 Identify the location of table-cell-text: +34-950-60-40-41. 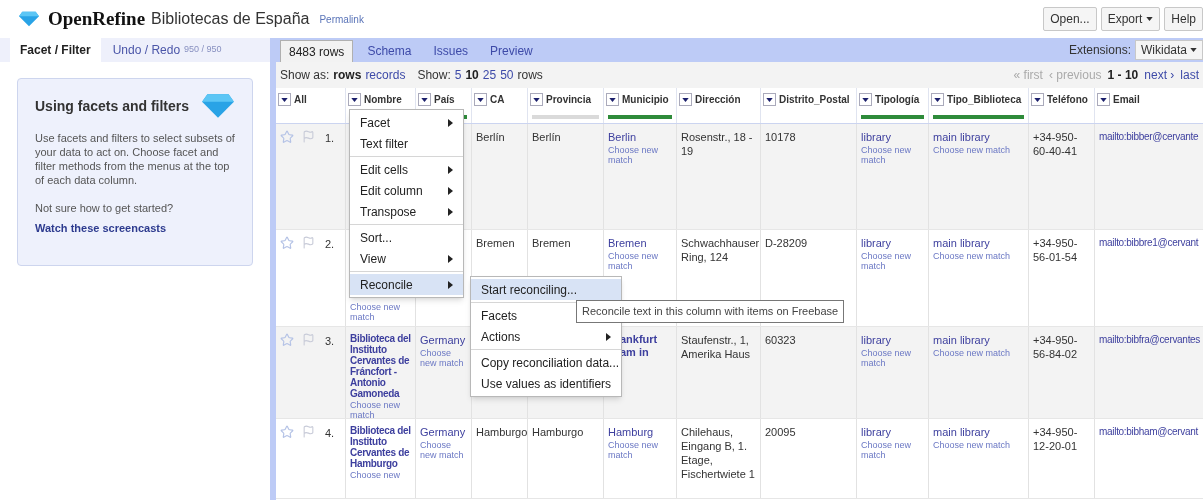
(1056, 144).